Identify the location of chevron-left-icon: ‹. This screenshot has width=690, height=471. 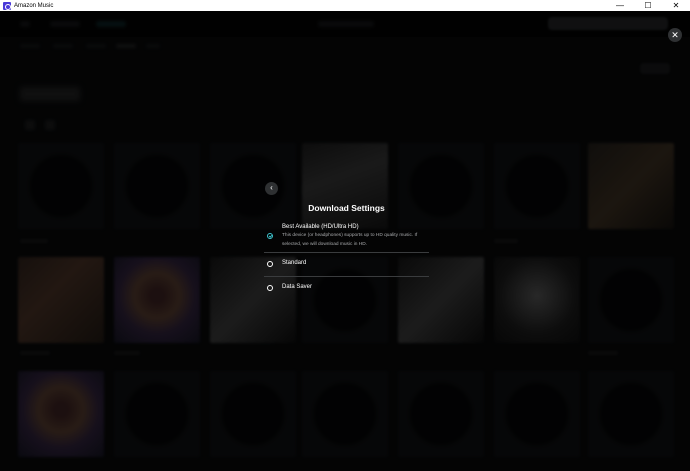
(271, 187).